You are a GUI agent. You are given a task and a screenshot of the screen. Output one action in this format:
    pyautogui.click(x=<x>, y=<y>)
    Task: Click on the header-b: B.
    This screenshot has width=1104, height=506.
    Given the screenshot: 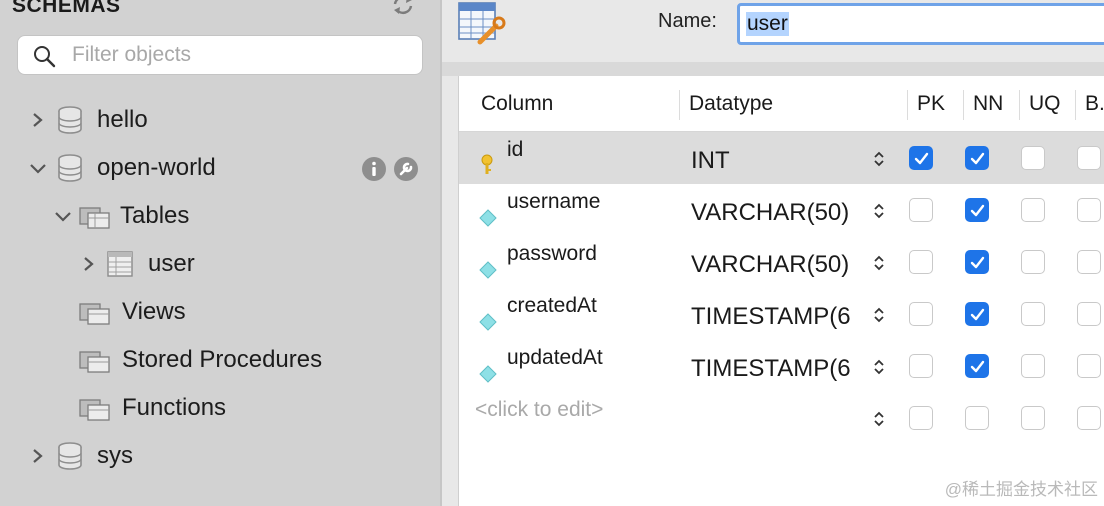 What is the action you would take?
    pyautogui.click(x=1094, y=104)
    